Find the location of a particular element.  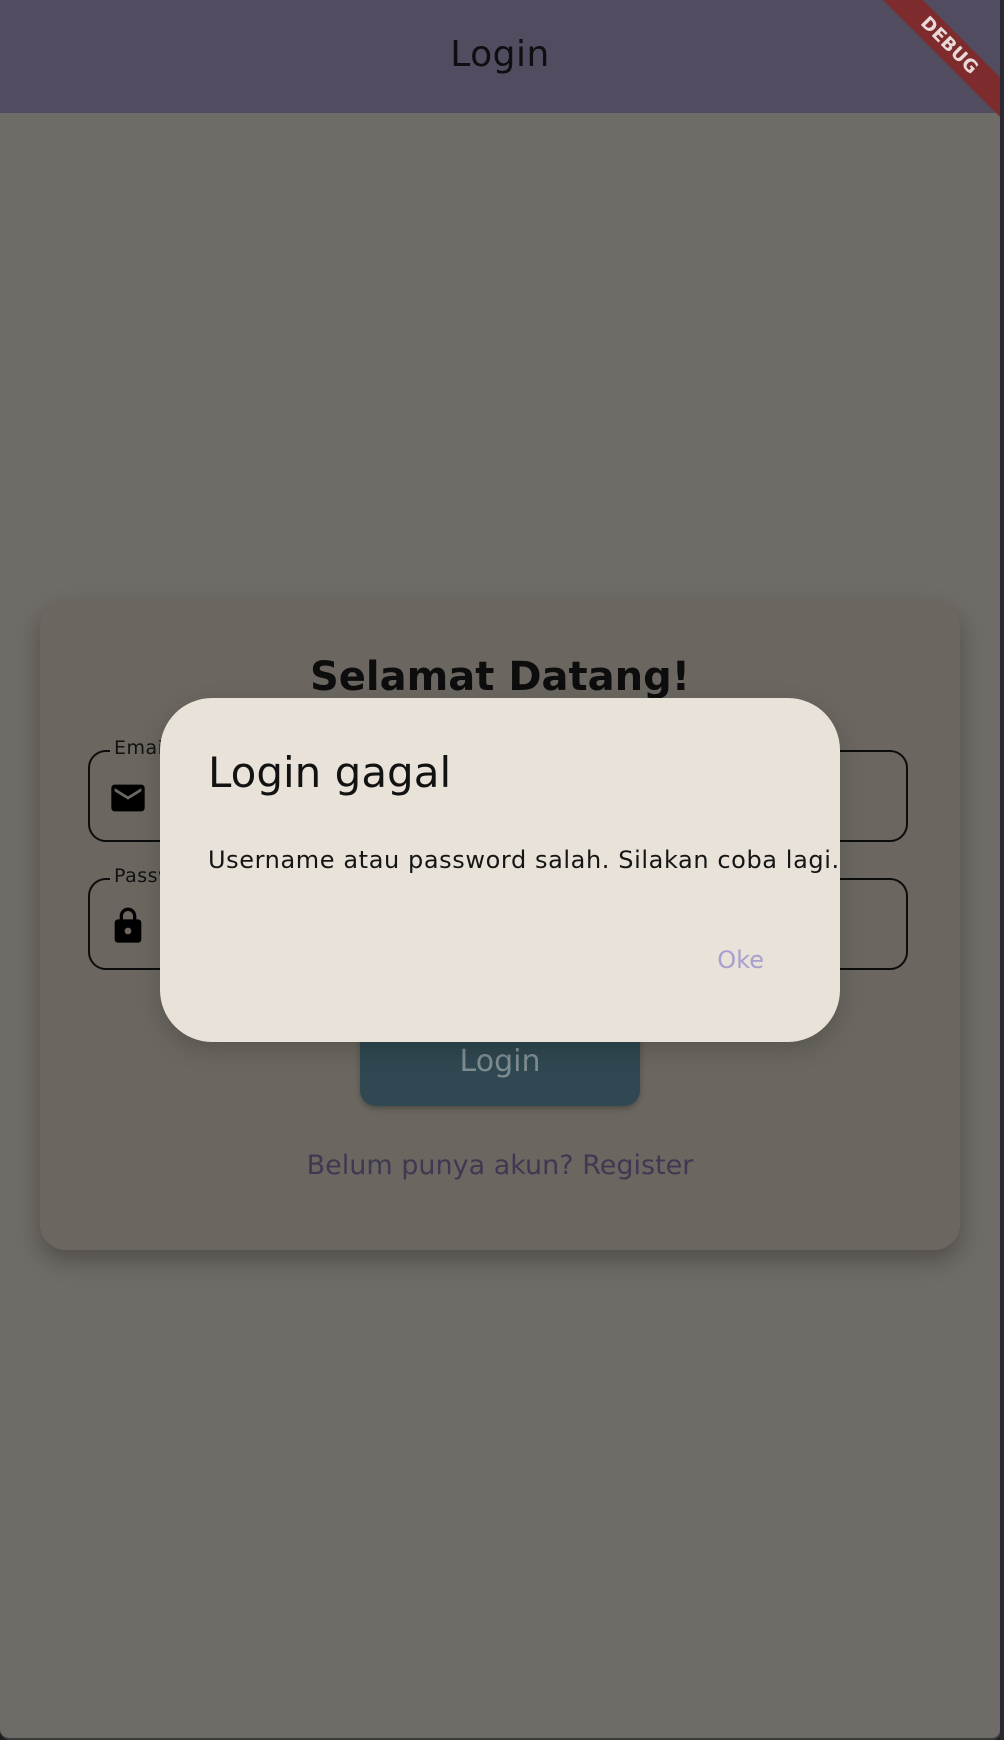

mail-icon is located at coordinates (128, 798).